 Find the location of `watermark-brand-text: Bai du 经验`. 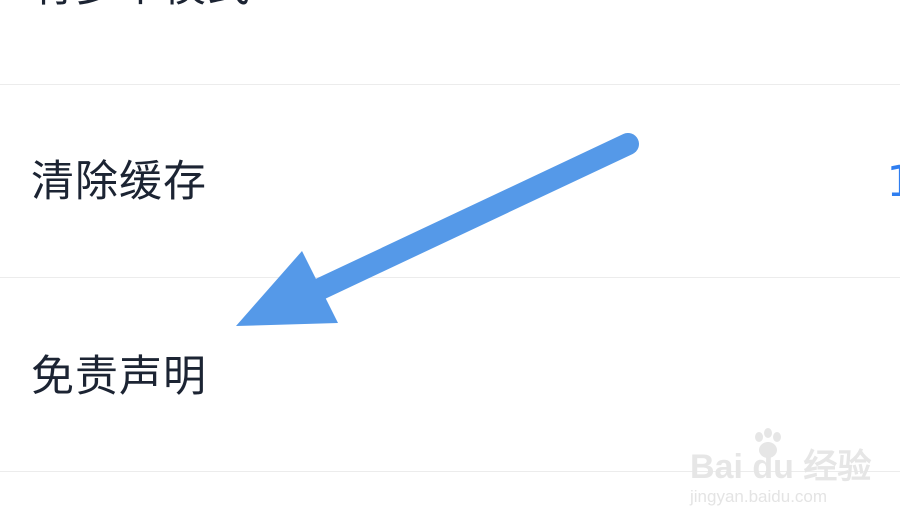

watermark-brand-text: Bai du 经验 is located at coordinates (781, 467).